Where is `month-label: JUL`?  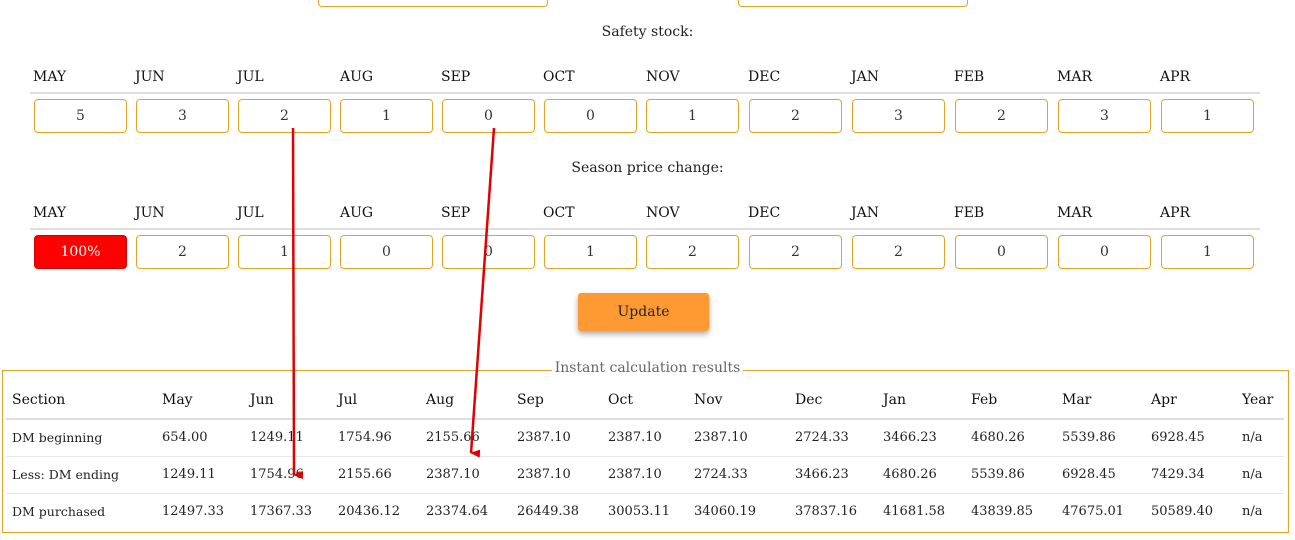 month-label: JUL is located at coordinates (250, 77).